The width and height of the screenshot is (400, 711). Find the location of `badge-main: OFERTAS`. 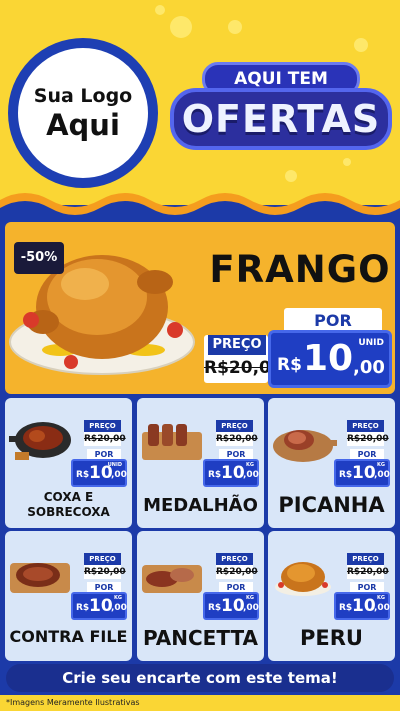

badge-main: OFERTAS is located at coordinates (281, 119).